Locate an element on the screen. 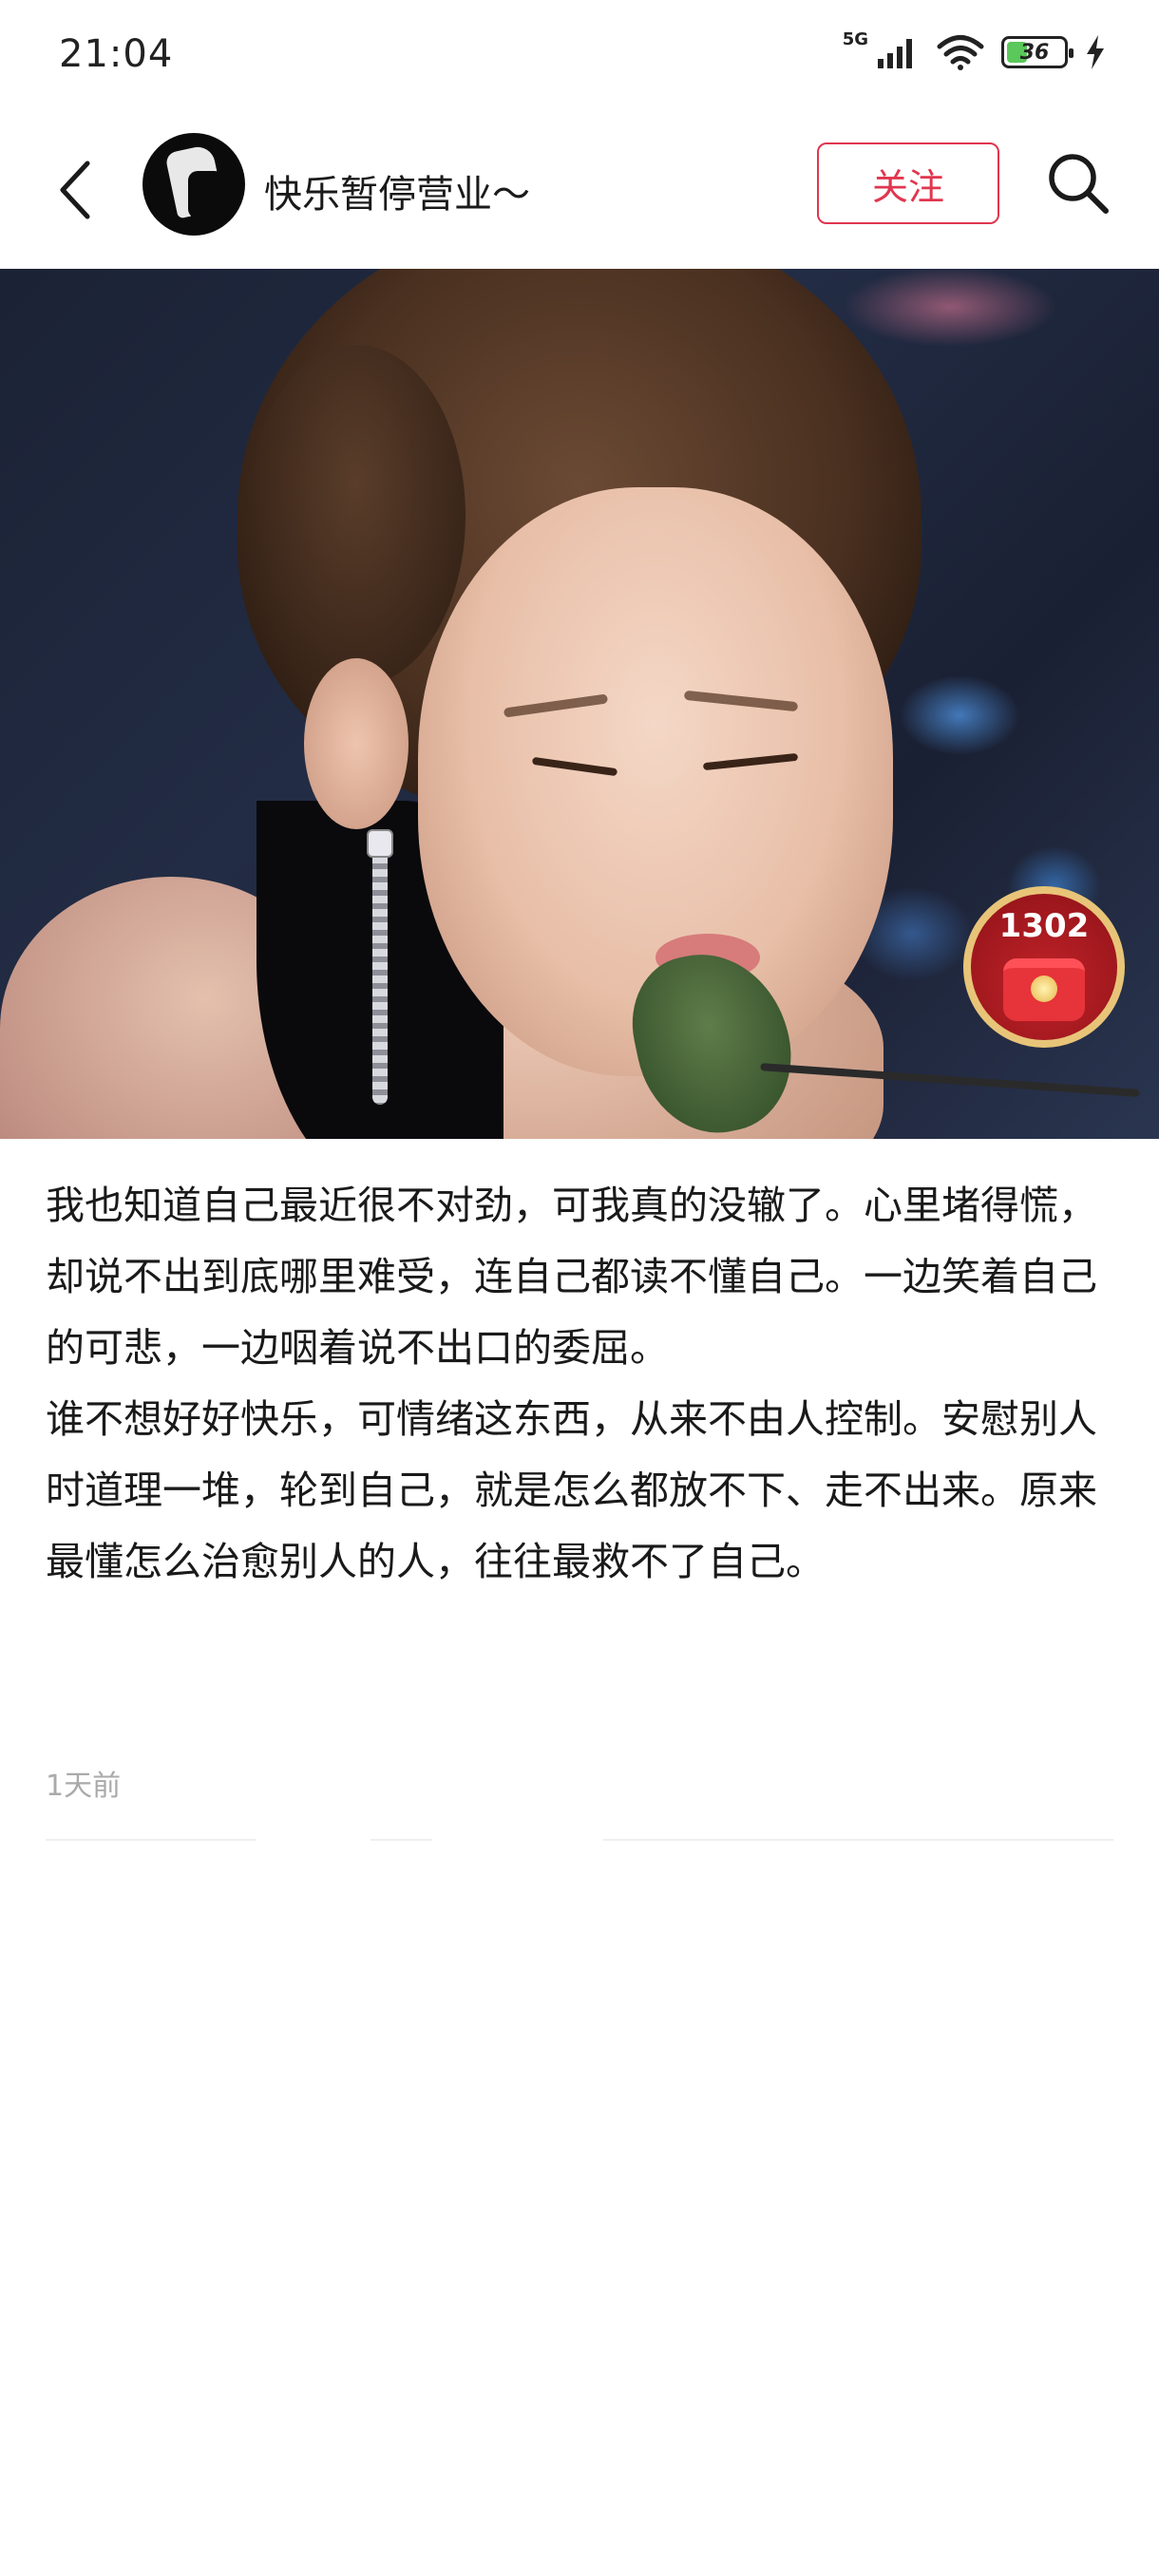 This screenshot has height=2576, width=1159. avatar is located at coordinates (193, 184).